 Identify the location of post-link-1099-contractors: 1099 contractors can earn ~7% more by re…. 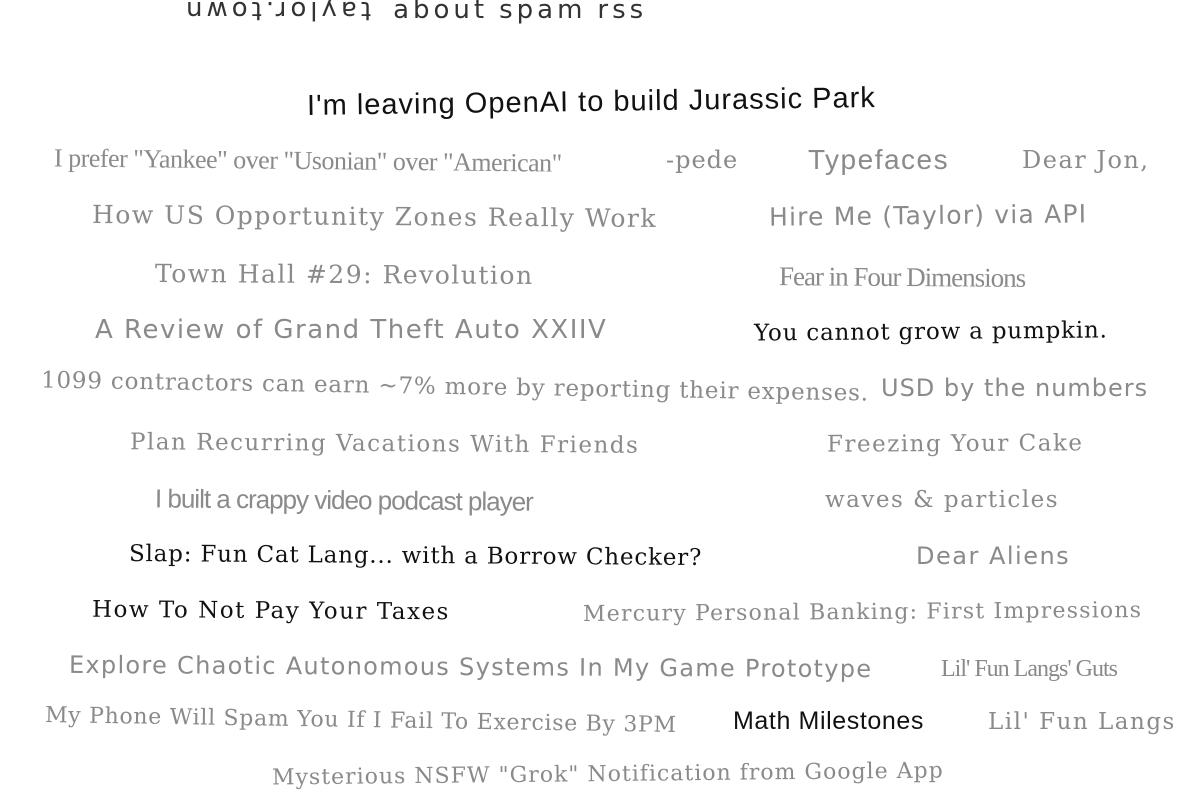
(455, 386).